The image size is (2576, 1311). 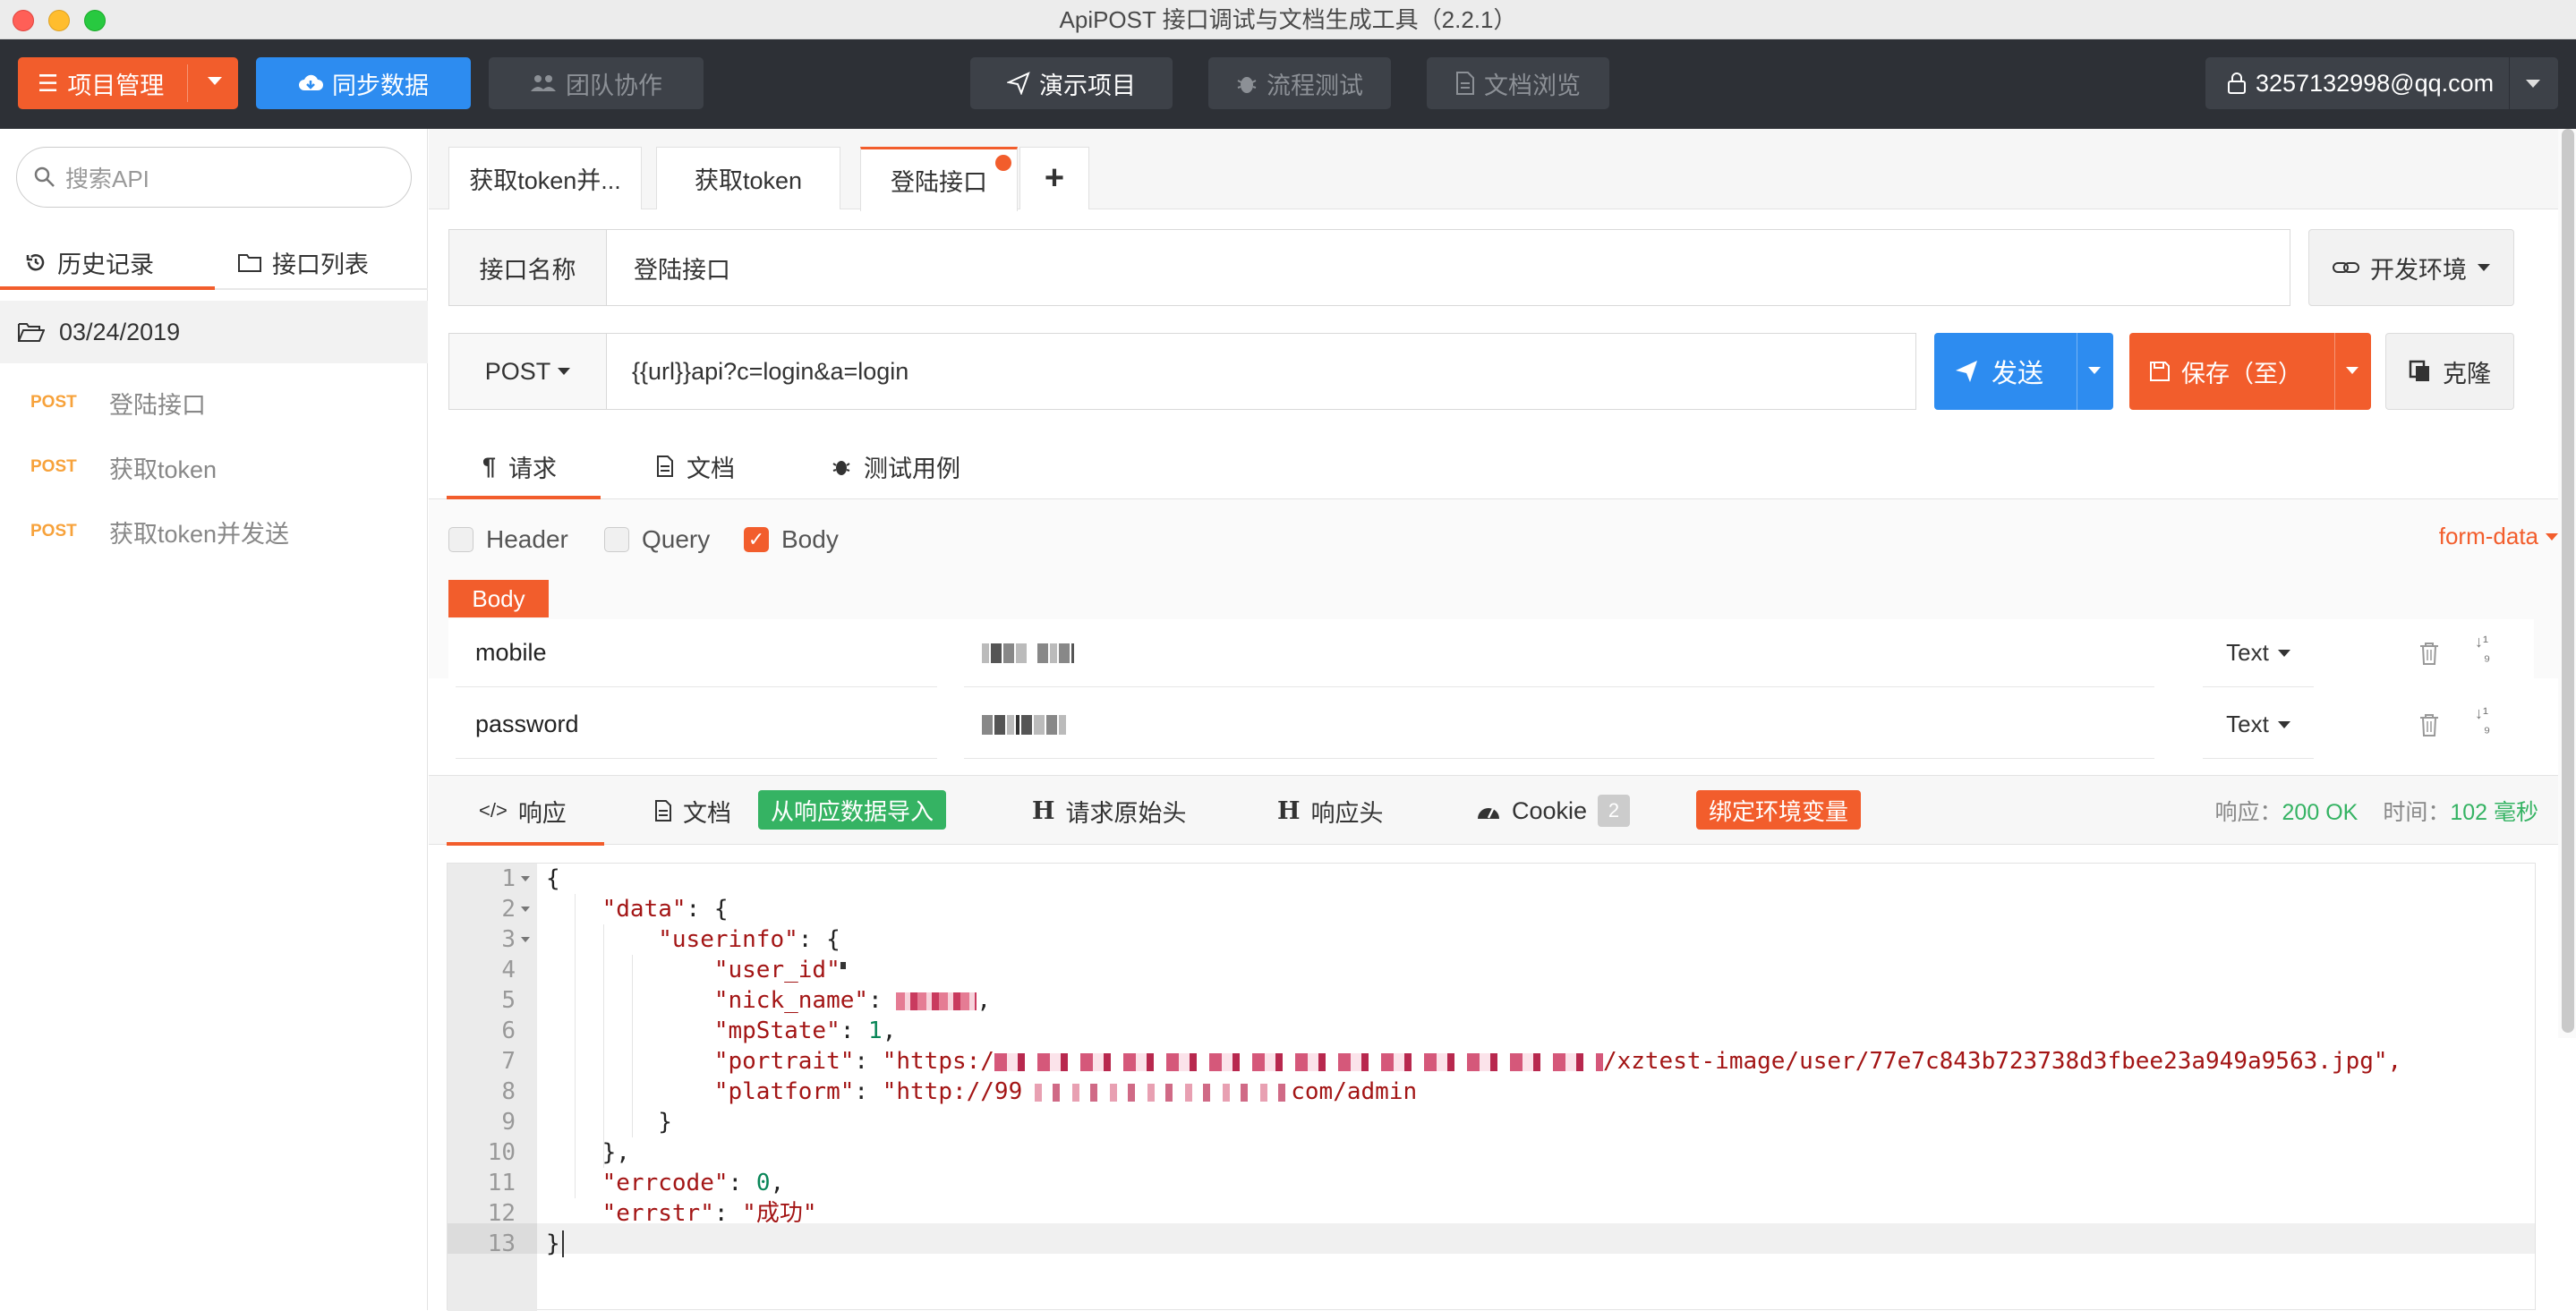 I want to click on team-collaboration-button: 团队协作, so click(x=596, y=83).